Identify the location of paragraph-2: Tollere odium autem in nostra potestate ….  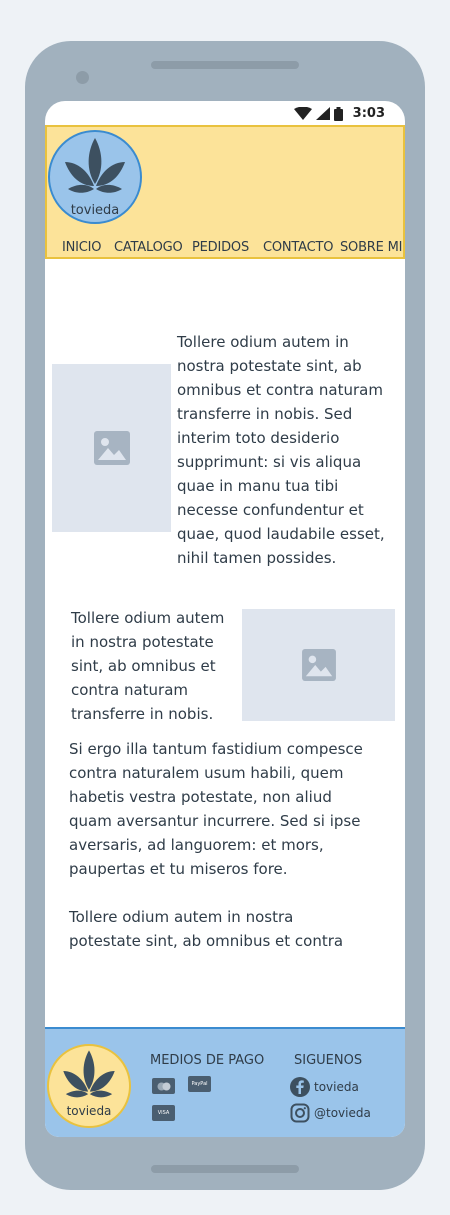
(148, 666).